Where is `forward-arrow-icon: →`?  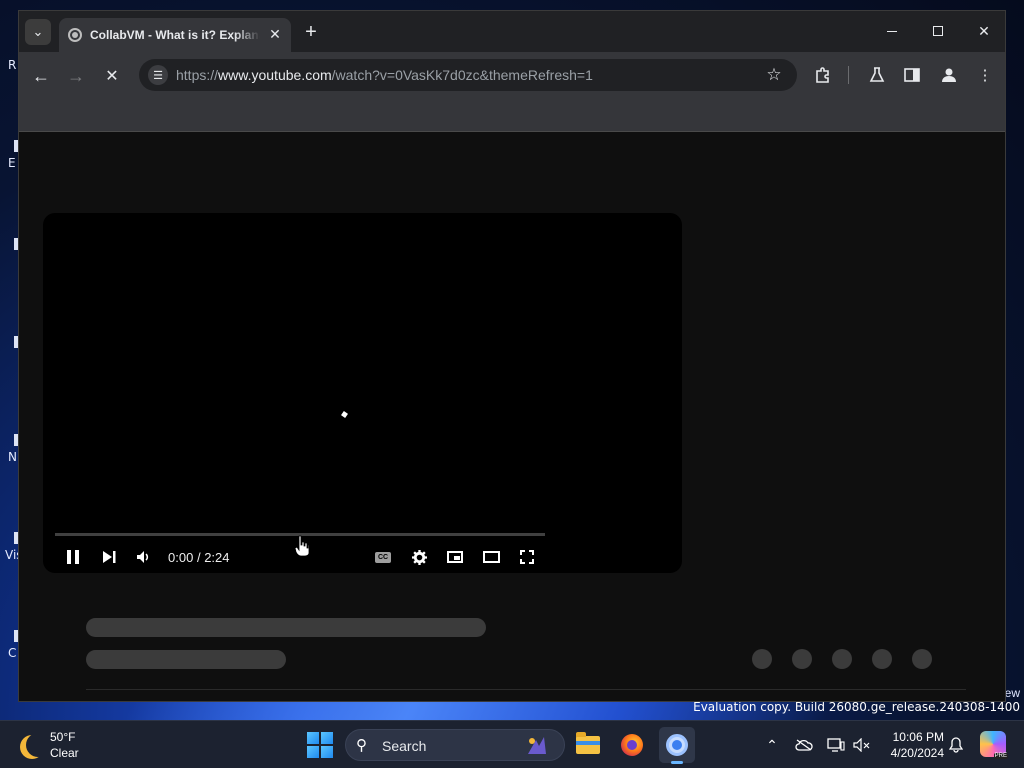
forward-arrow-icon: → is located at coordinates (76, 76).